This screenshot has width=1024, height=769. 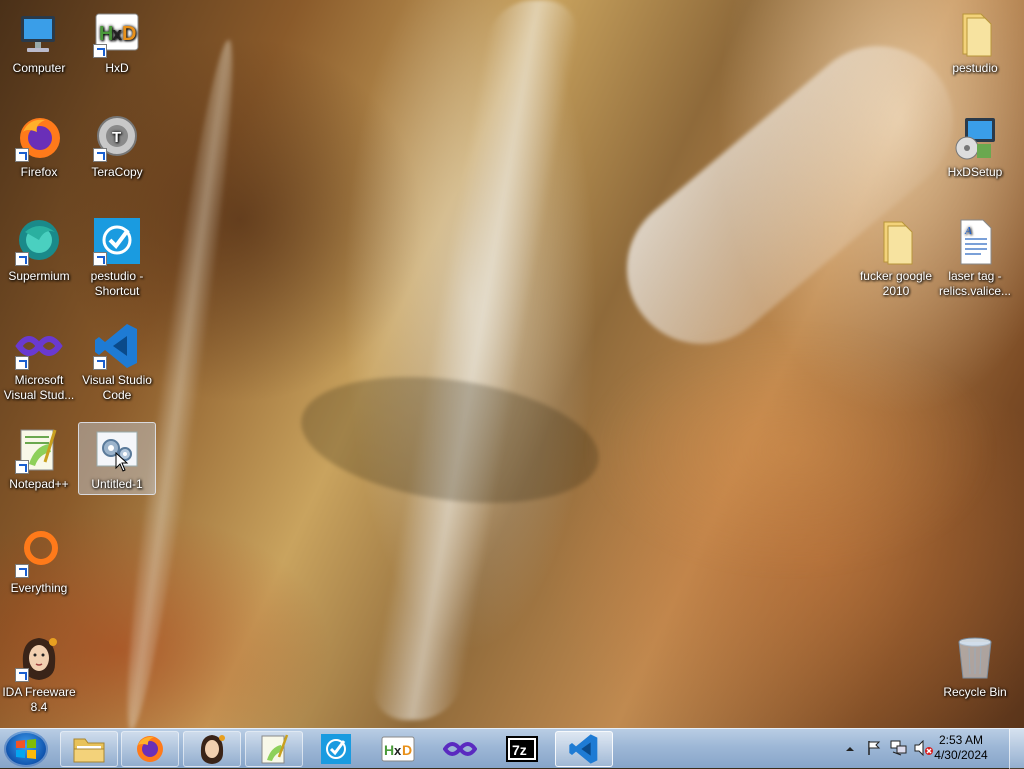 I want to click on desktop-icon-label: pestudio - Shortcut, so click(x=117, y=283).